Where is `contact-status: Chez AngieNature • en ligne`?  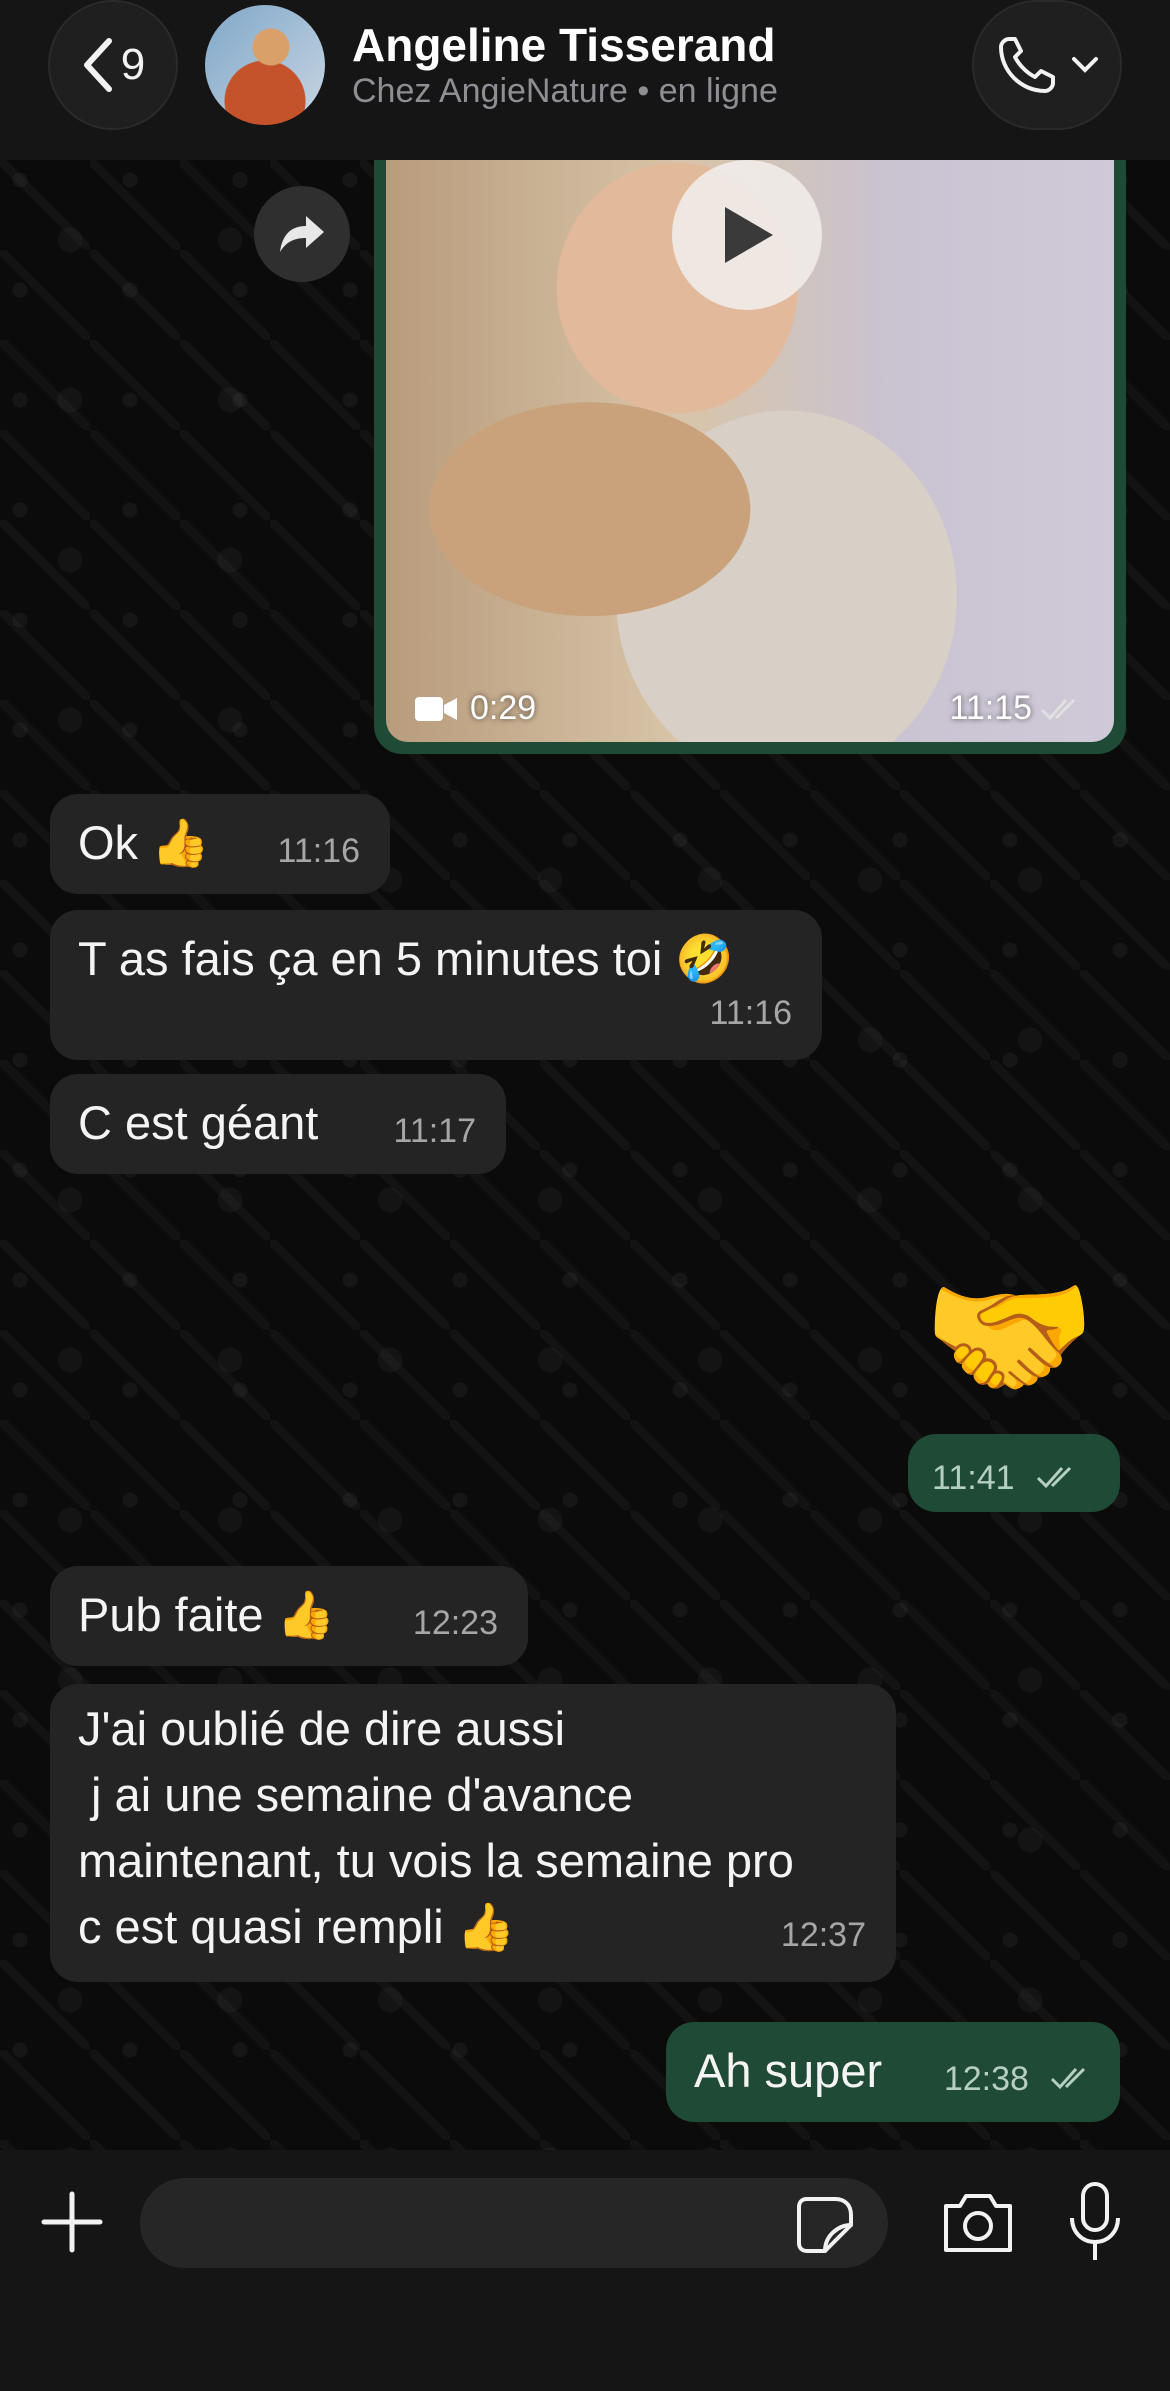 contact-status: Chez AngieNature • en ligne is located at coordinates (565, 91).